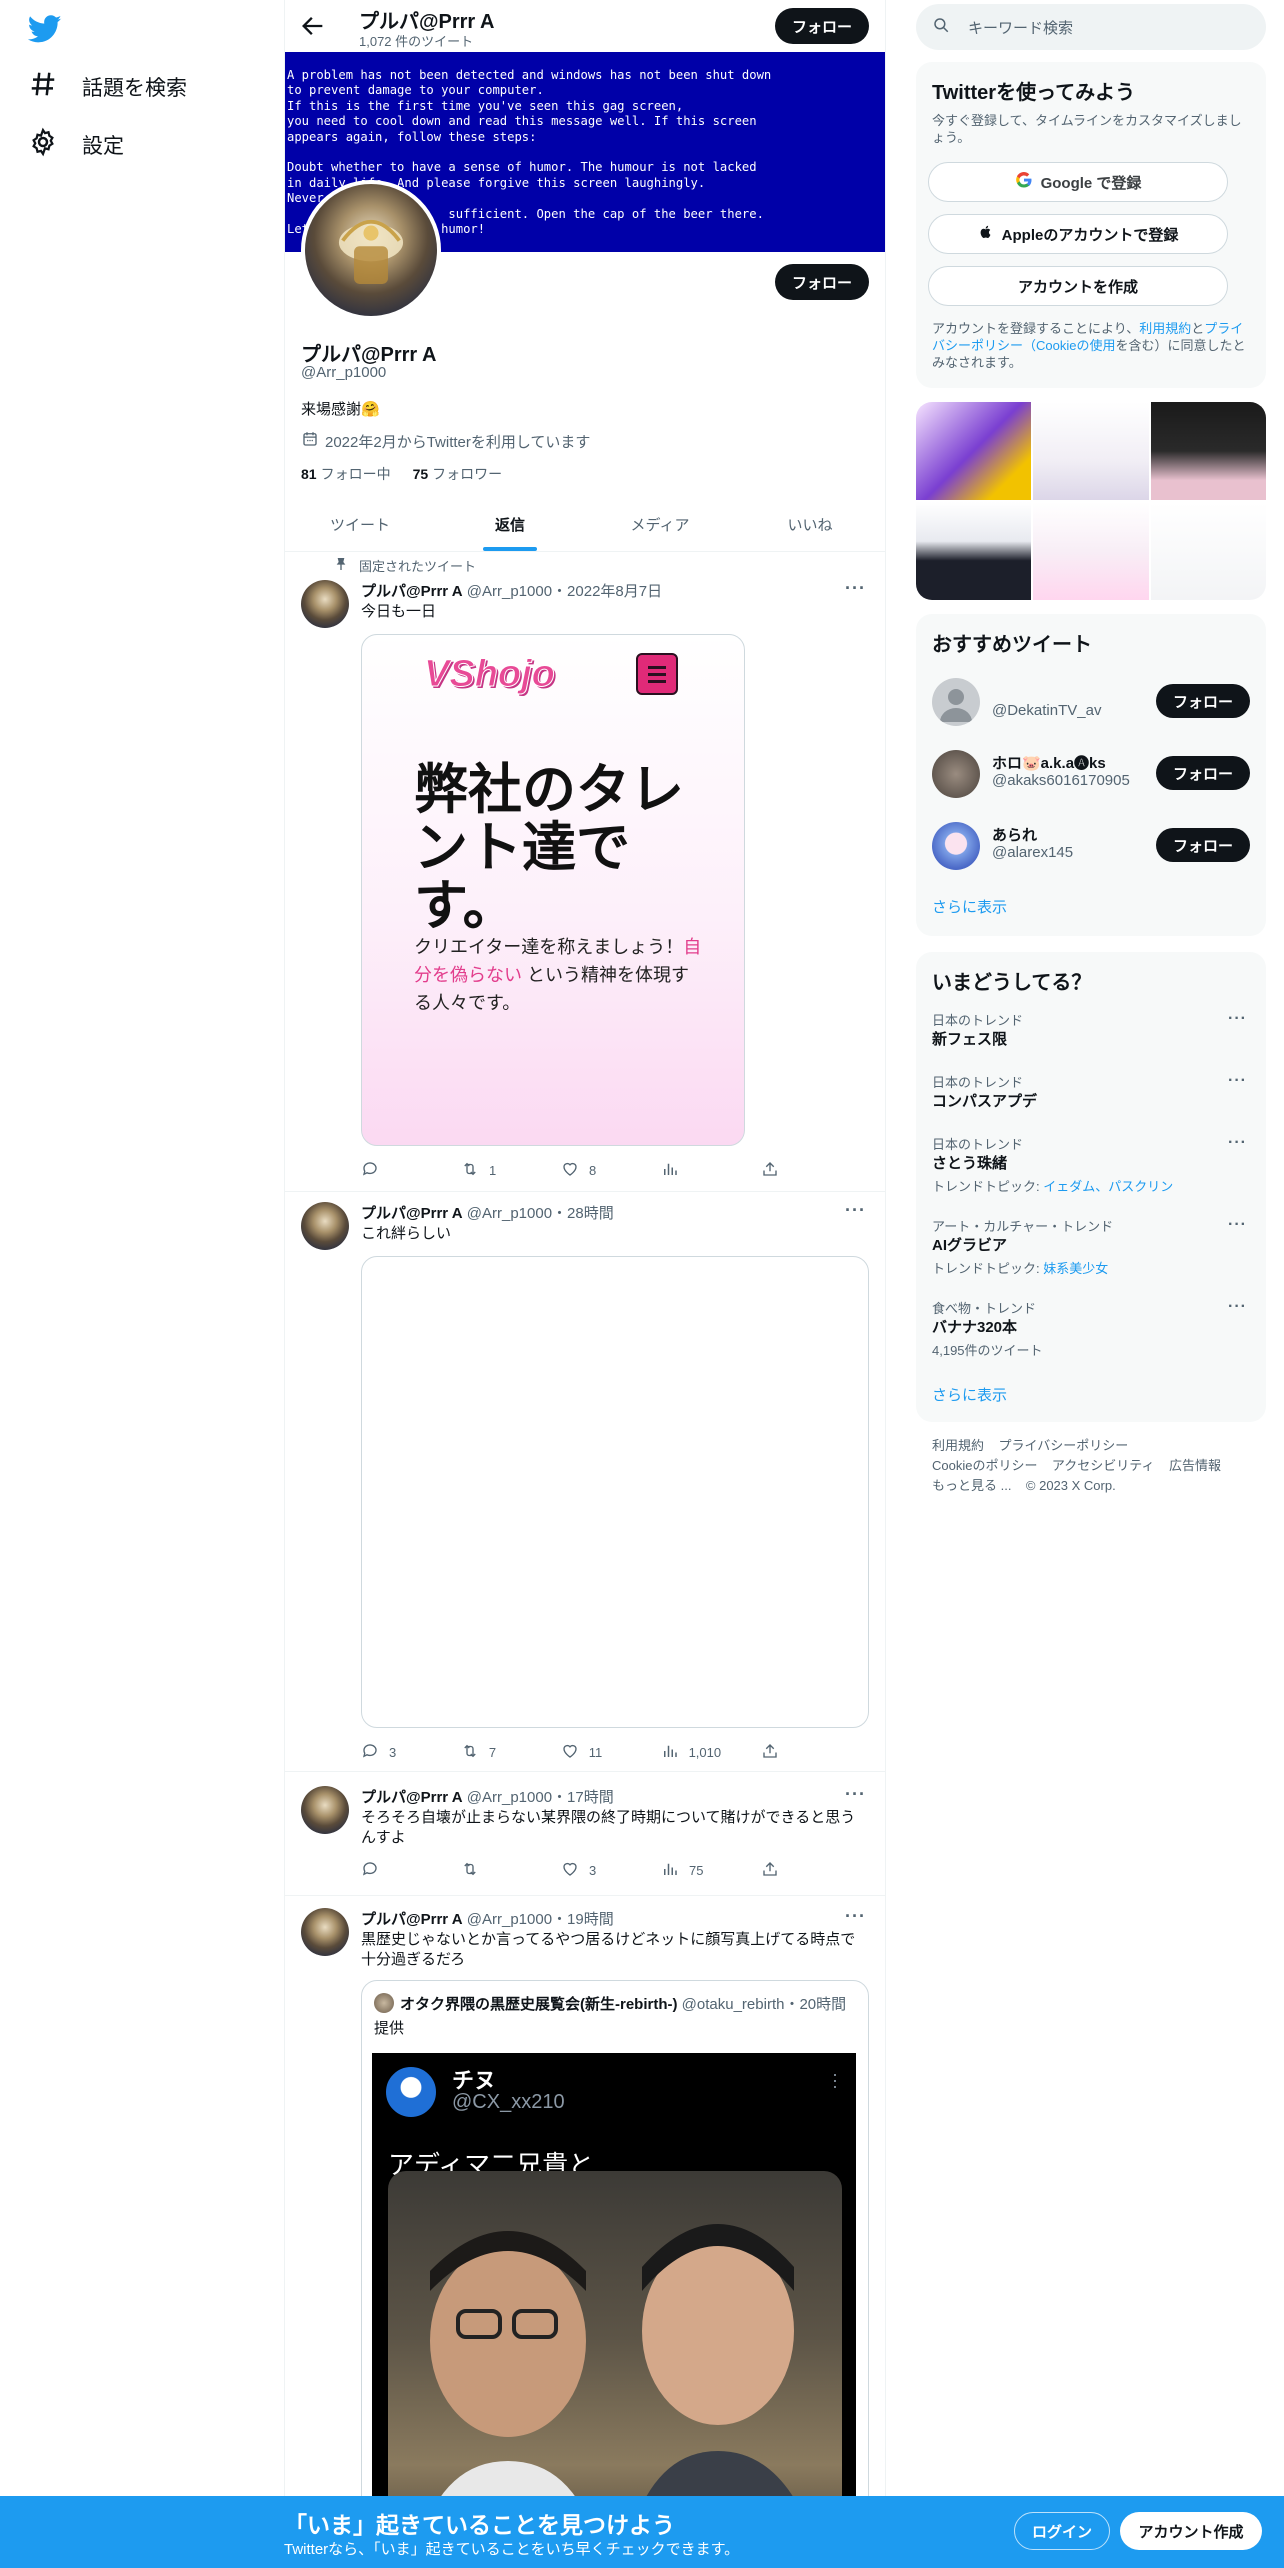  What do you see at coordinates (76, 145) in the screenshot?
I see `nav-settings: 設定` at bounding box center [76, 145].